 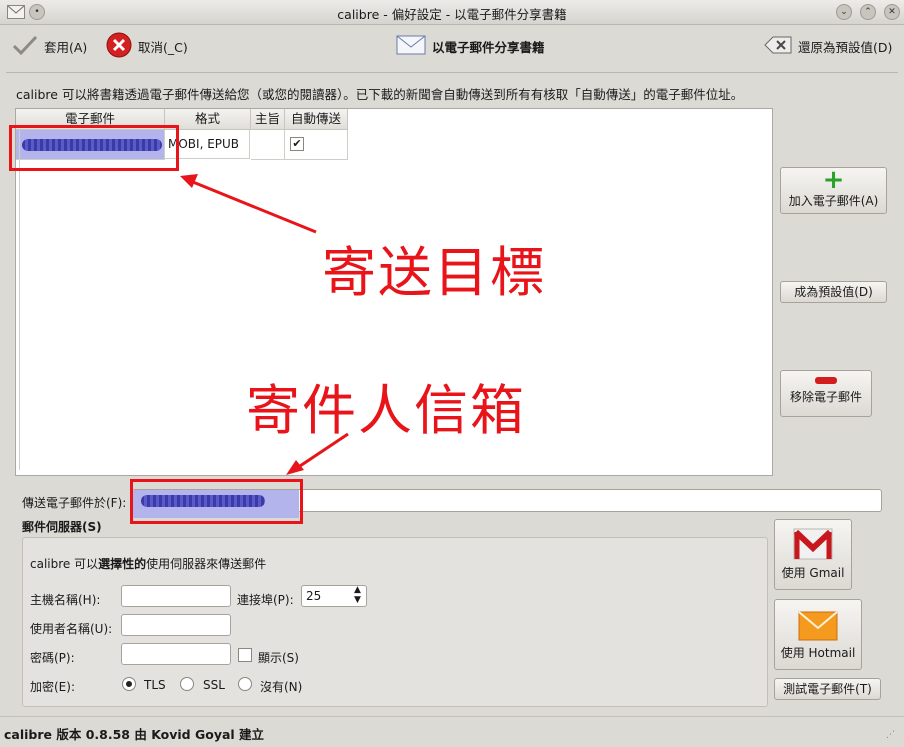 What do you see at coordinates (119, 46) in the screenshot?
I see `cancel-icon` at bounding box center [119, 46].